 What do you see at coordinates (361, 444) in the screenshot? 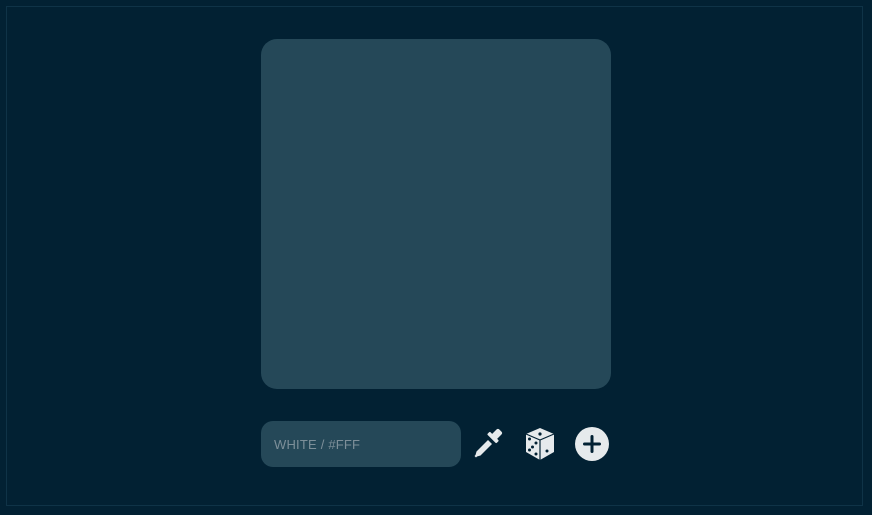
I see `color-input` at bounding box center [361, 444].